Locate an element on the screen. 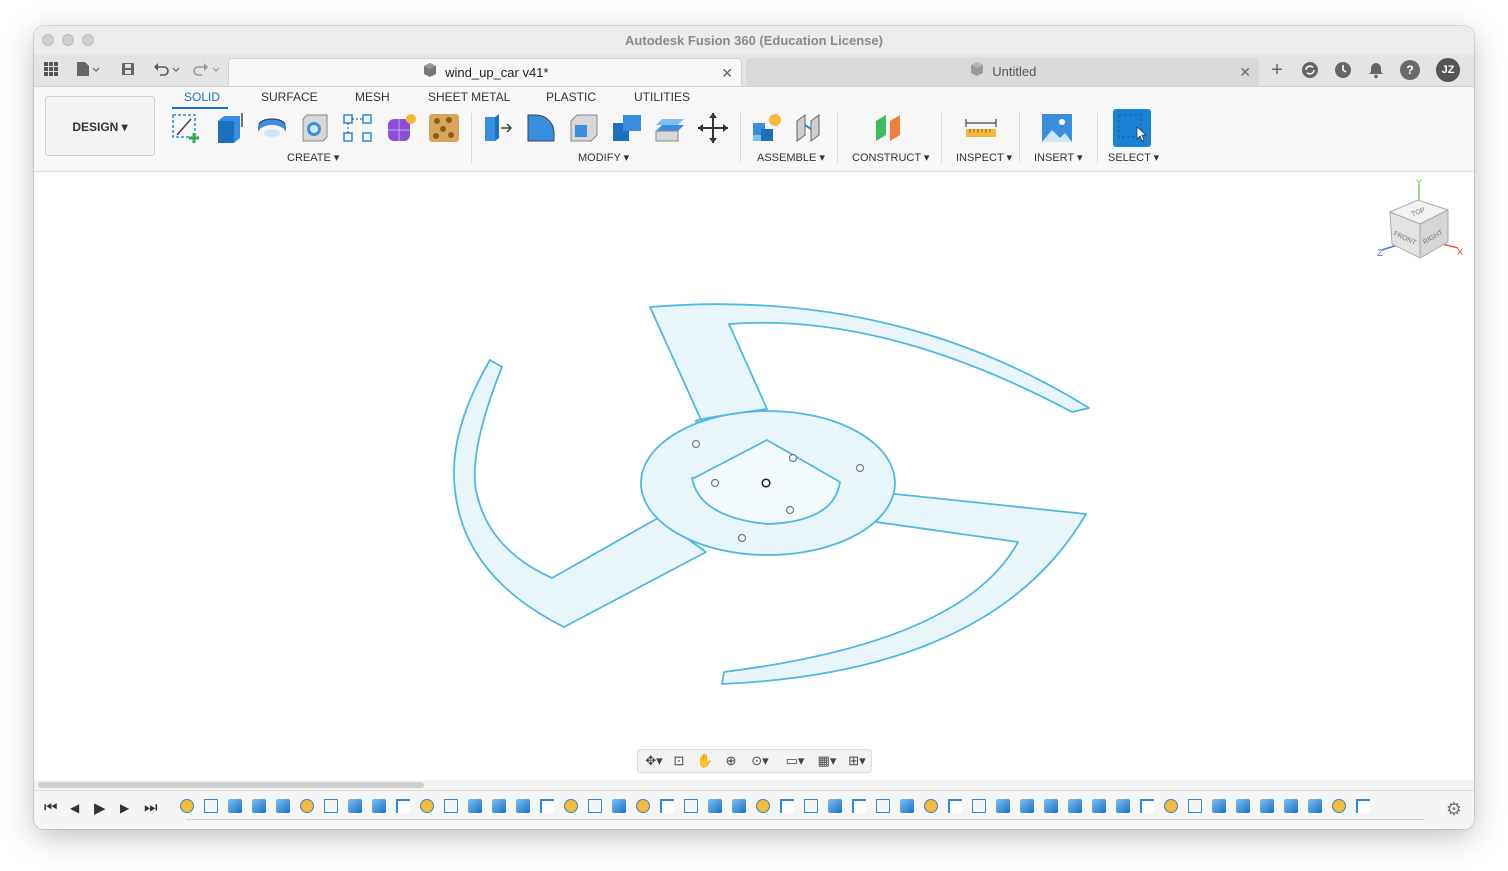 The width and height of the screenshot is (1508, 871). select-group-label: SELECT ▾ is located at coordinates (1133, 157).